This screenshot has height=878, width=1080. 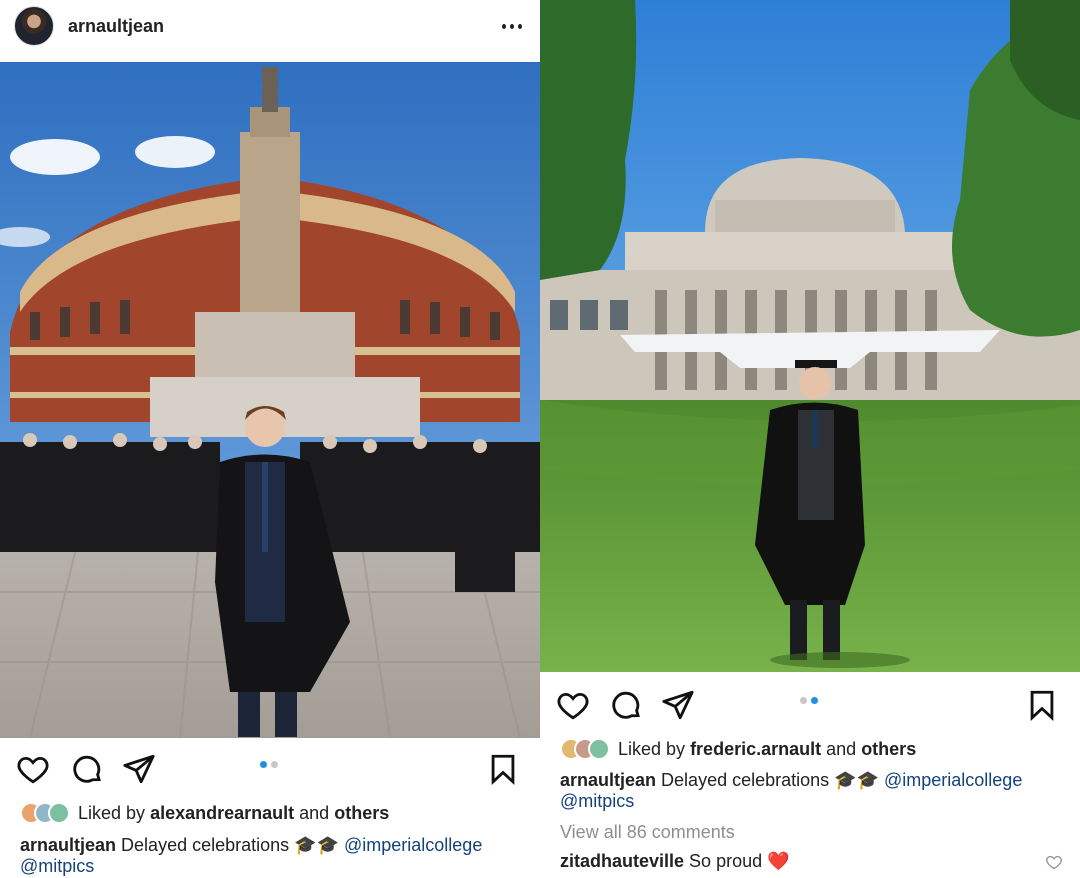 I want to click on comment-like-heart-icon, so click(x=1054, y=862).